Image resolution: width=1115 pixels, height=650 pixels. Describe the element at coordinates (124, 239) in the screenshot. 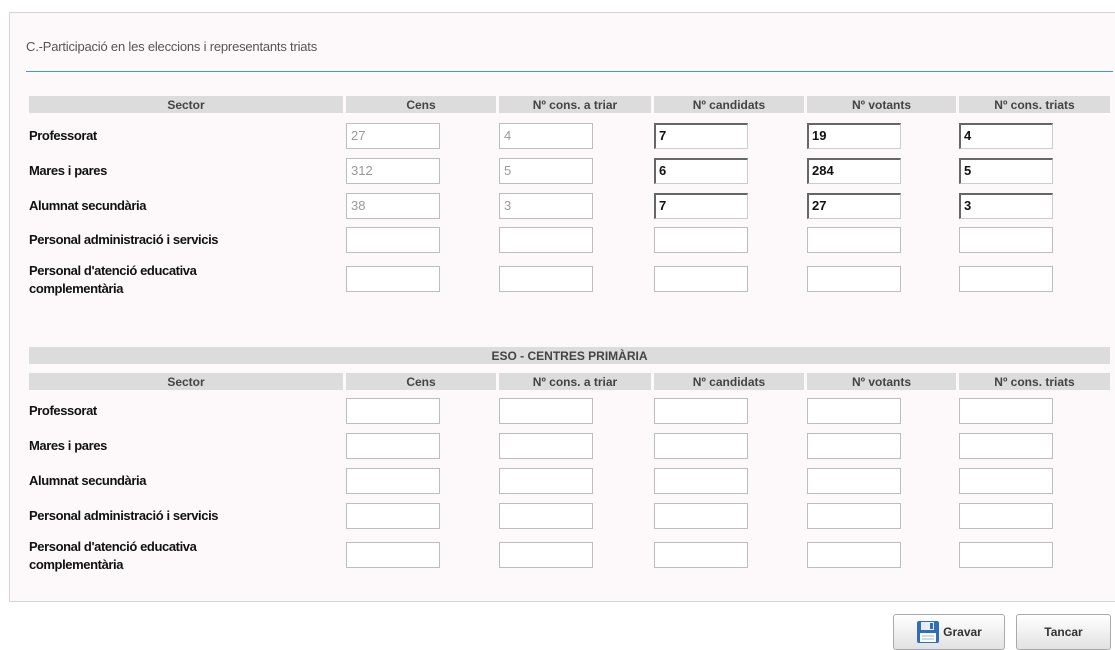

I see `table1-sector-label: Personal administració i servicis` at that location.